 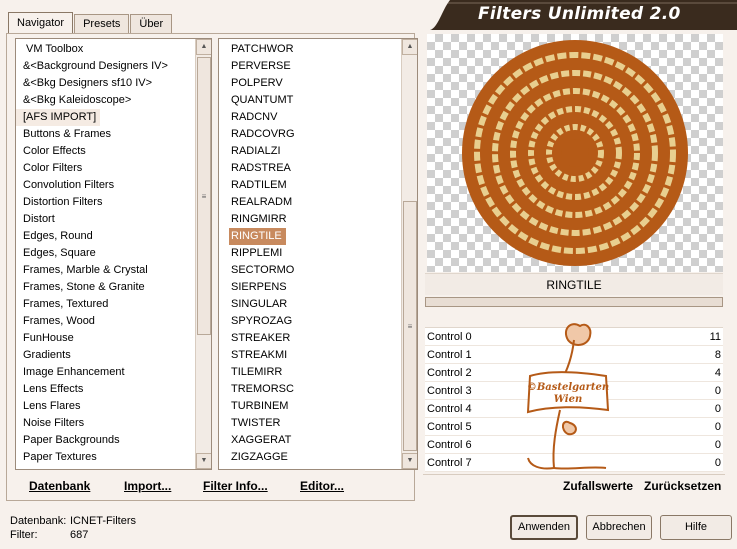 I want to click on category-item: Distort, so click(x=113, y=219).